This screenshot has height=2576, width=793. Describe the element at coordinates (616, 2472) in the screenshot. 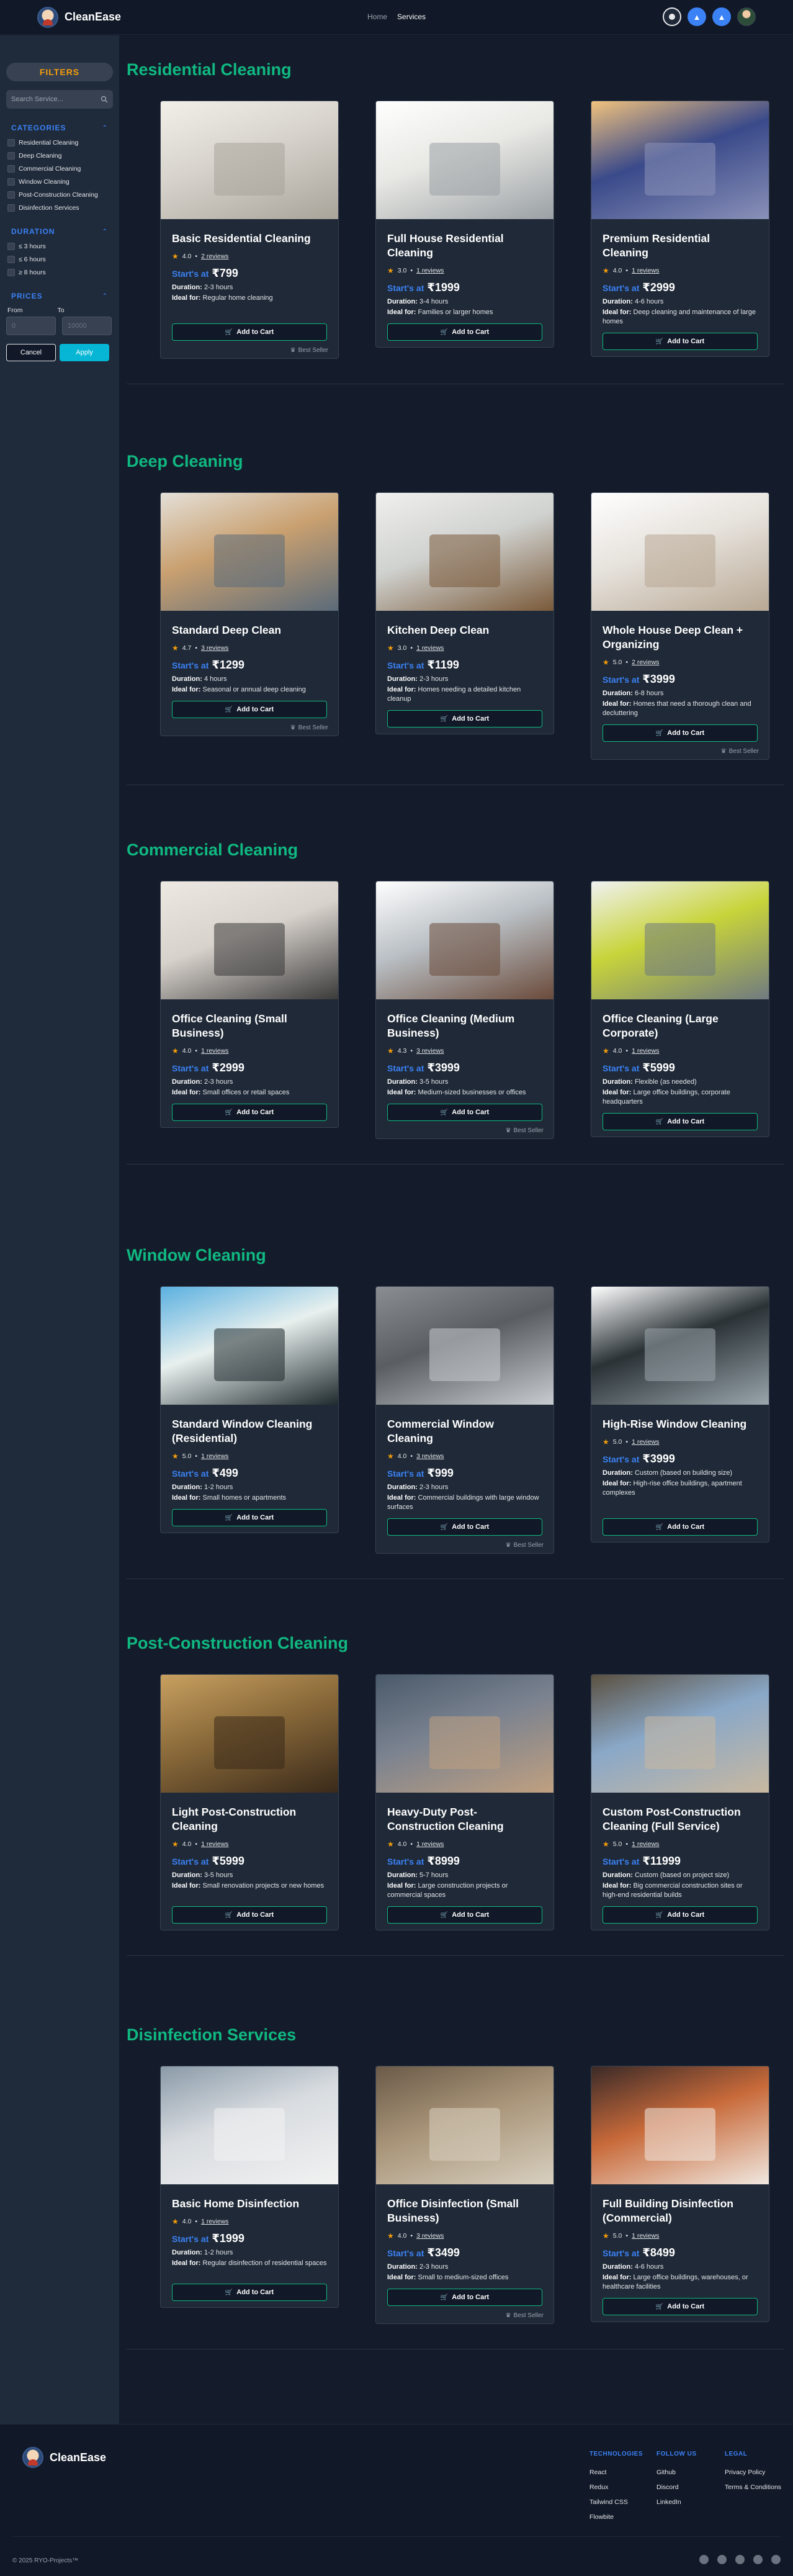

I see `footer-link: React` at that location.